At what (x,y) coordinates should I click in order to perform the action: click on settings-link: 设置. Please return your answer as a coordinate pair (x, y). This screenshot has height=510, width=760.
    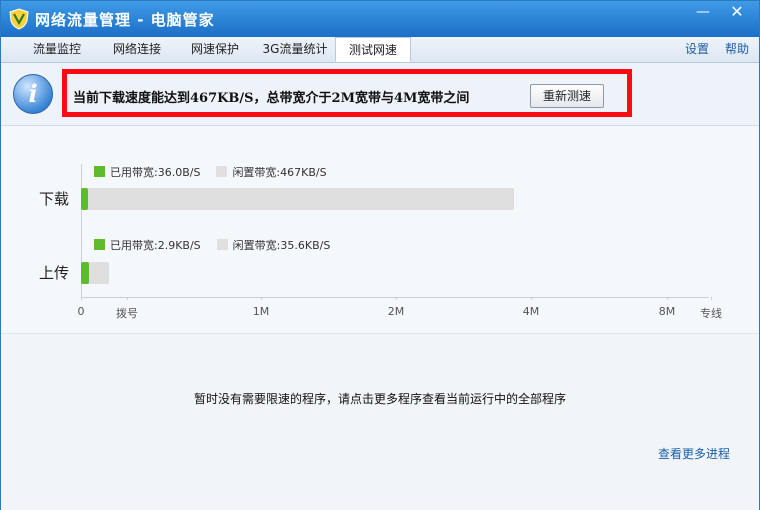
    Looking at the image, I should click on (697, 49).